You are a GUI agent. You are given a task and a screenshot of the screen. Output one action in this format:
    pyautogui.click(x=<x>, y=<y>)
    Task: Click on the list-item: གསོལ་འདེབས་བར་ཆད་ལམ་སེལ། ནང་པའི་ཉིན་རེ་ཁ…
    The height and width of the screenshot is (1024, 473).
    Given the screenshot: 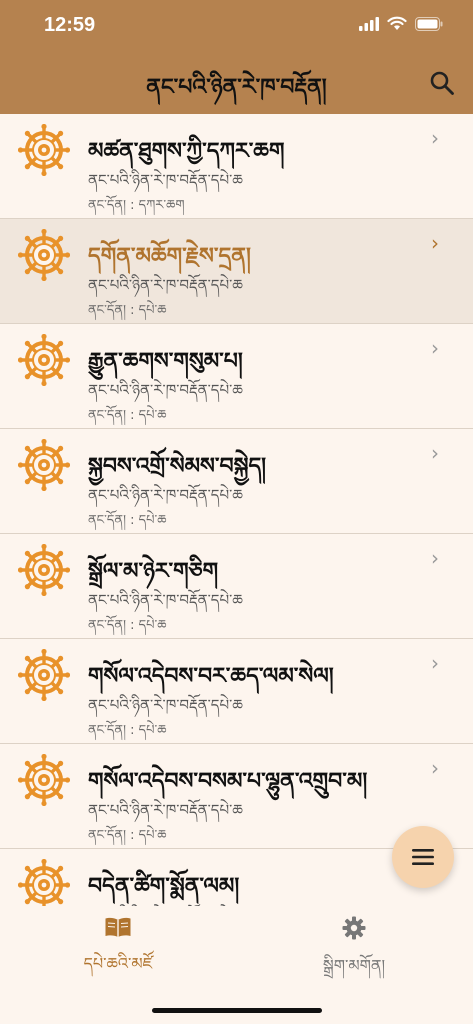 What is the action you would take?
    pyautogui.click(x=236, y=691)
    